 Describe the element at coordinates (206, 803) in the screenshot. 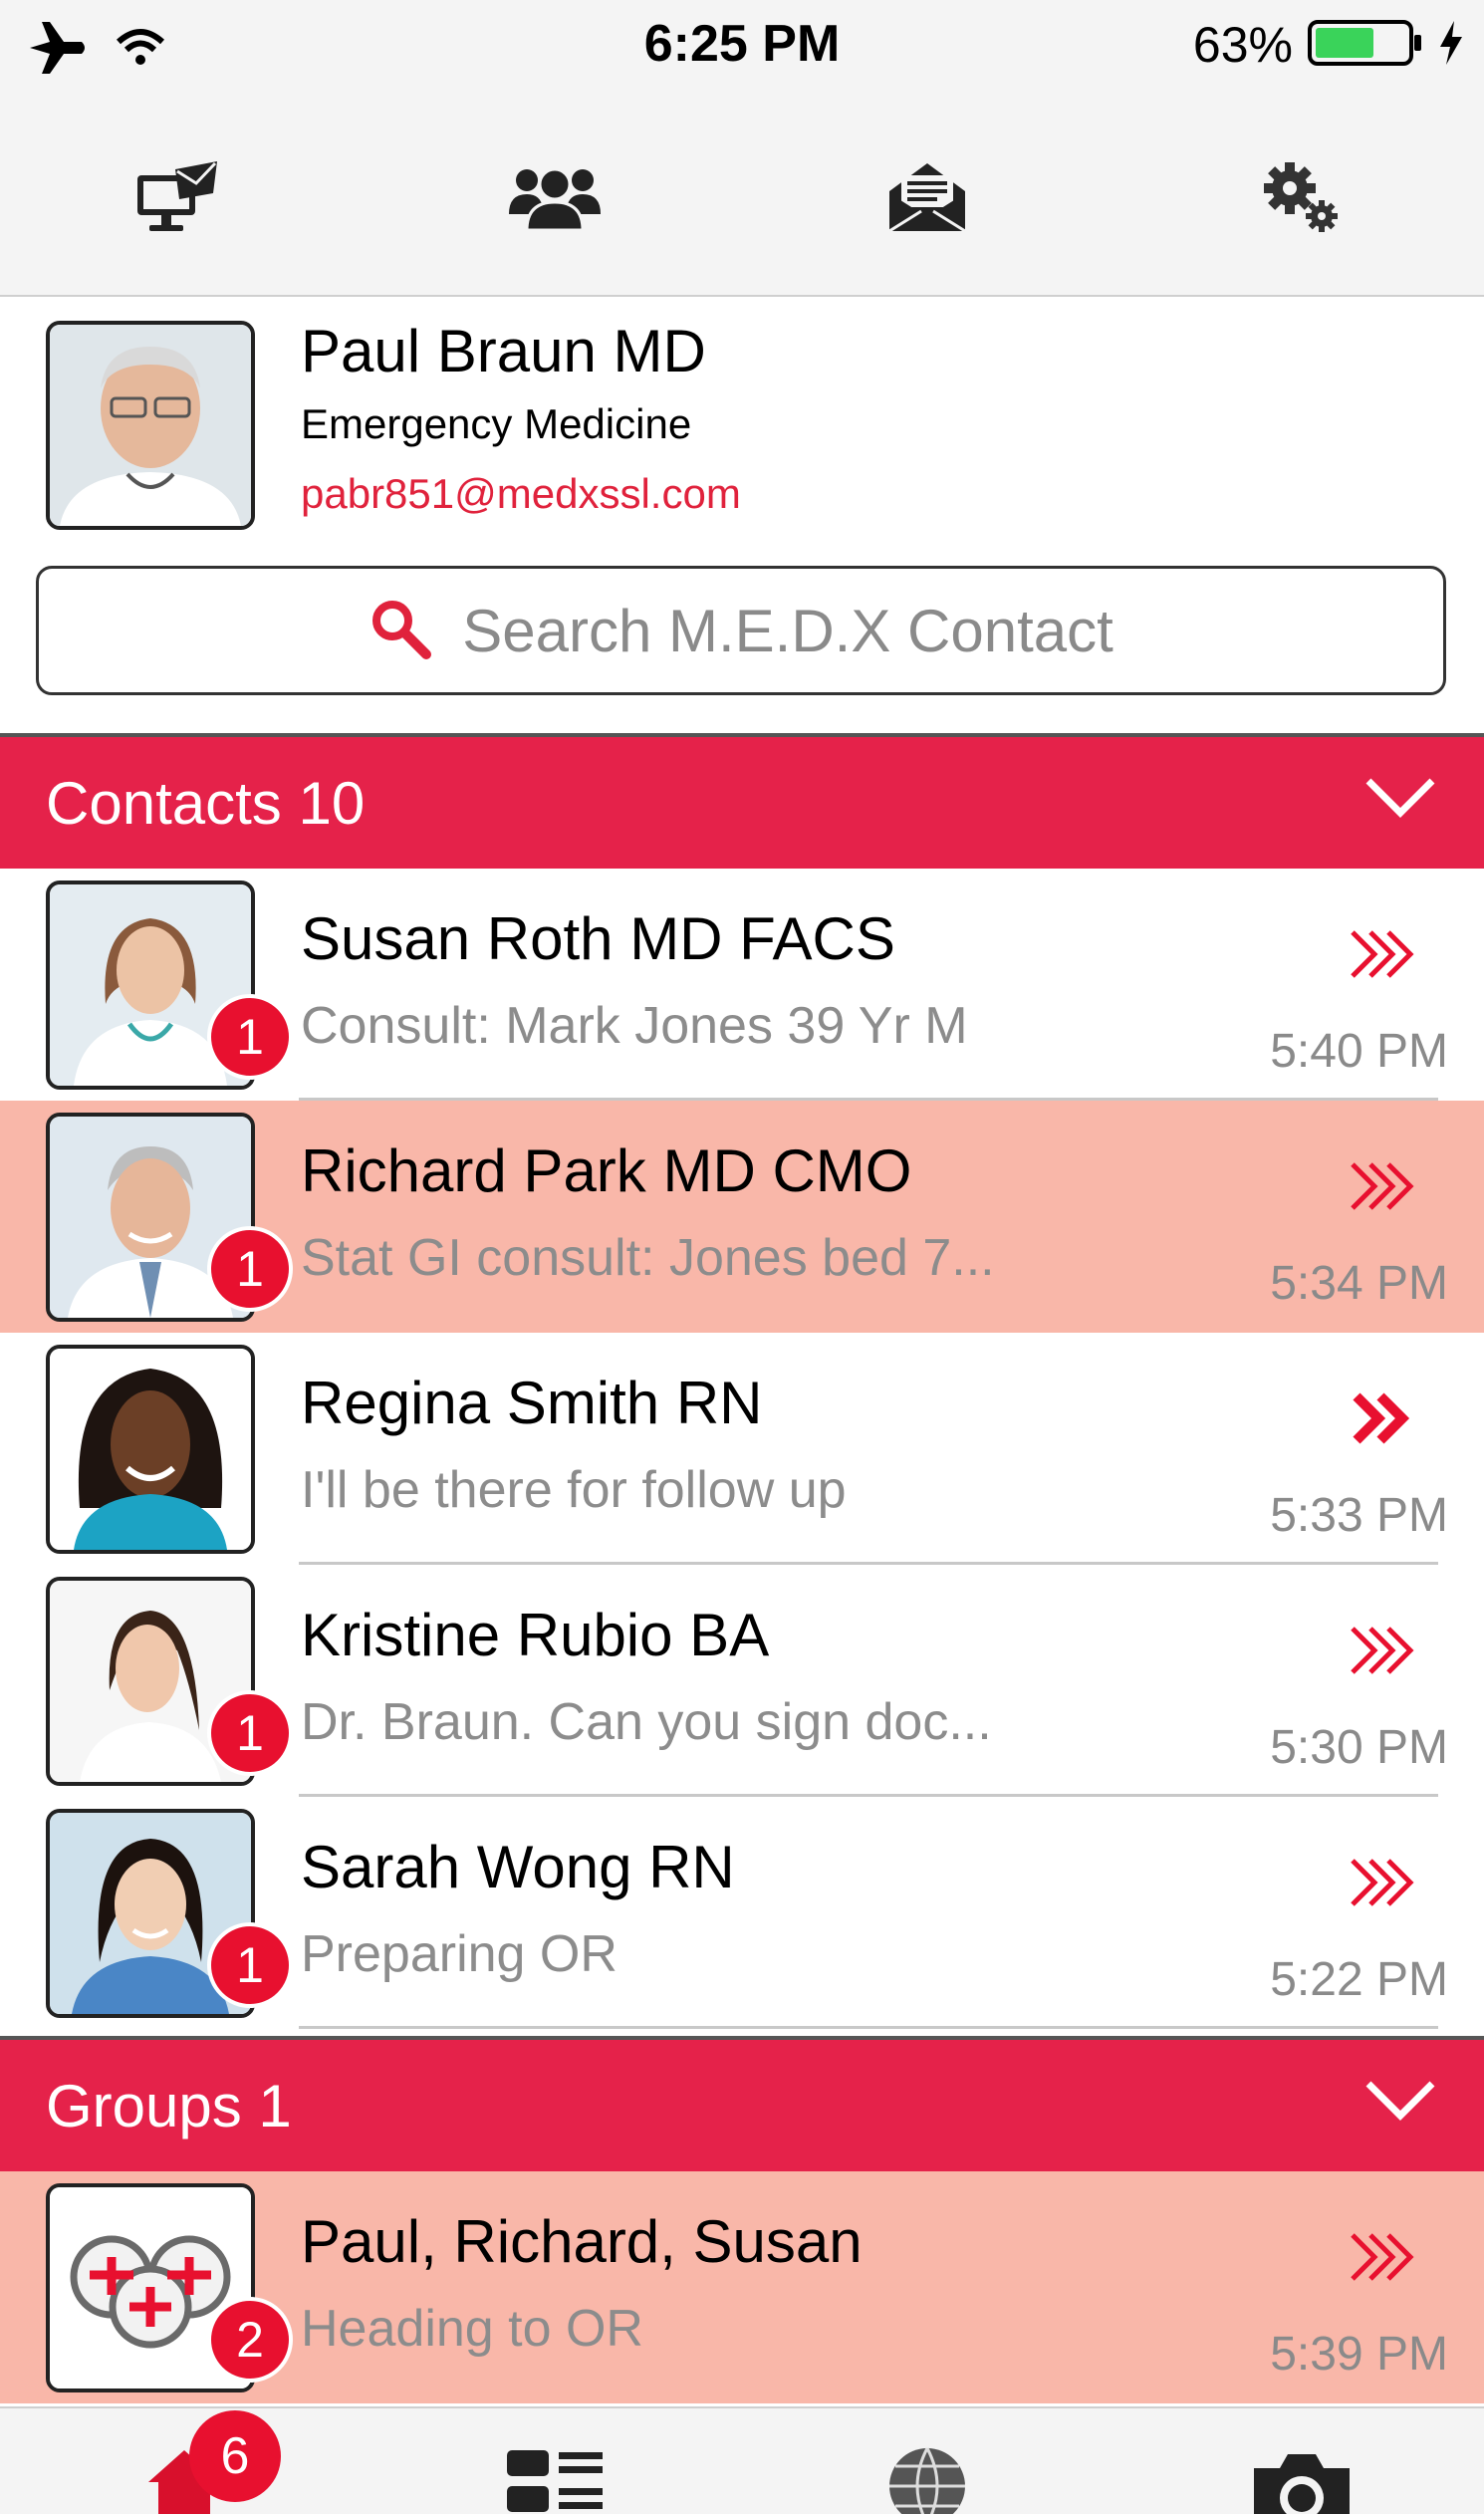

I see `contacts-section-title: Contacts 10` at that location.